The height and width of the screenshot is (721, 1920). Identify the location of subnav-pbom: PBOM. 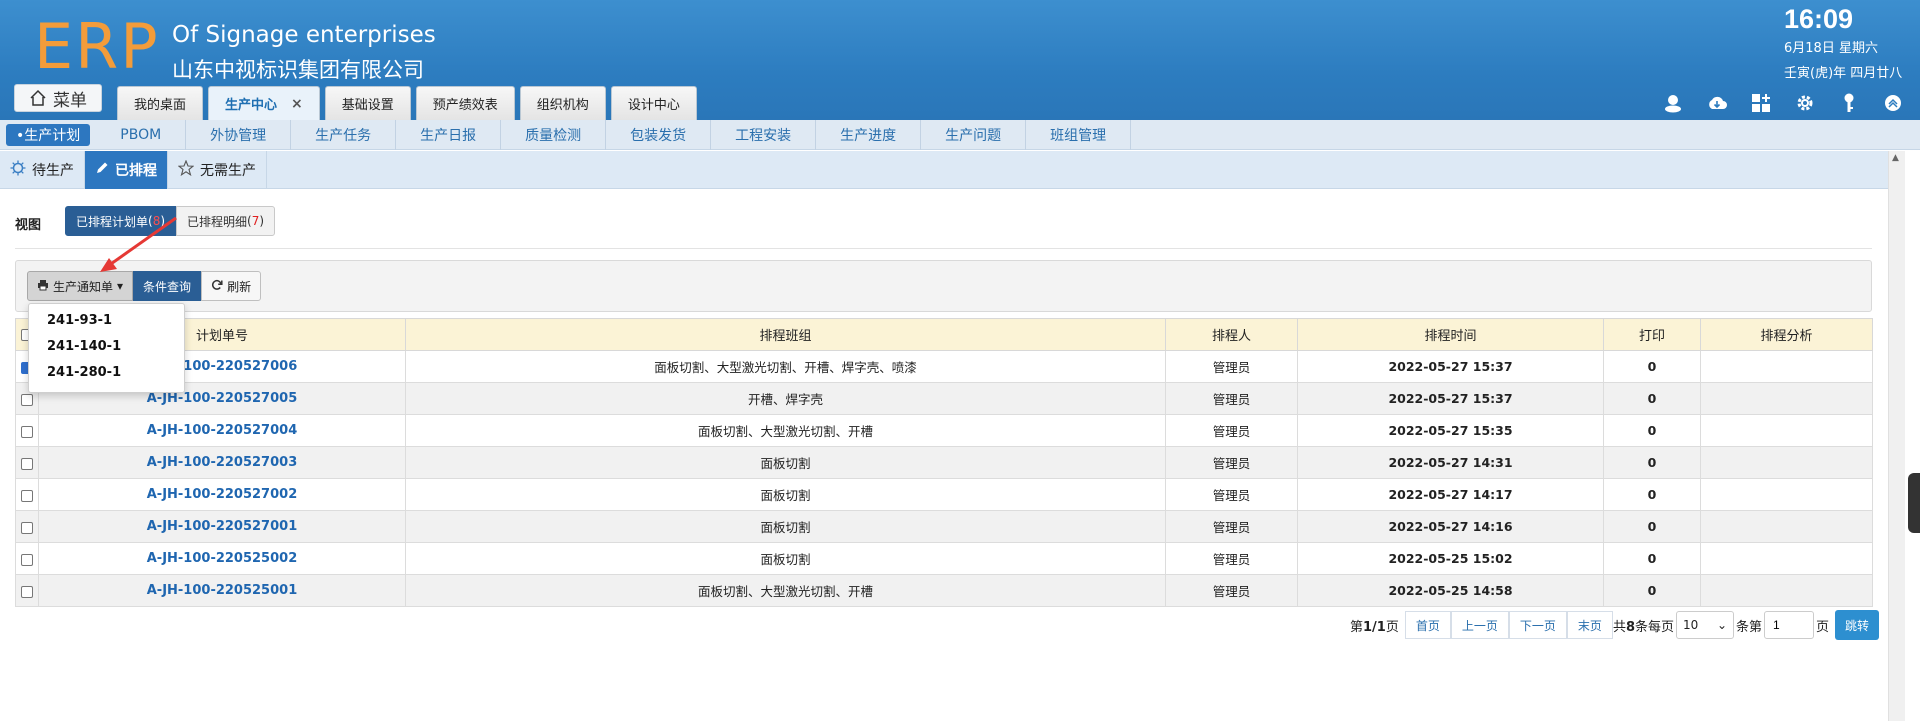
(141, 134).